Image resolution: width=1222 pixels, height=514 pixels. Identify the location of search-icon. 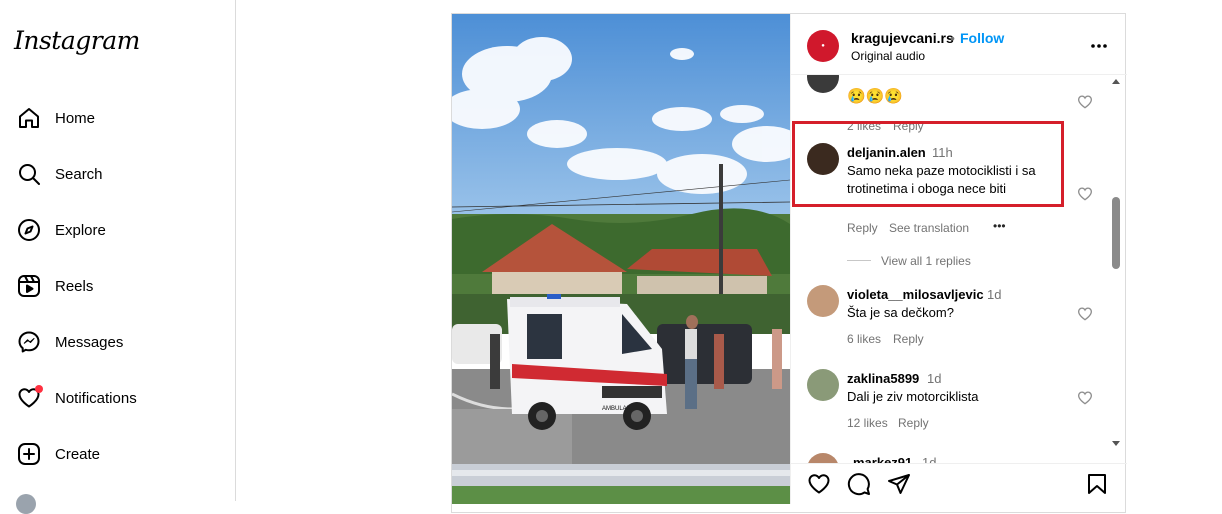
(29, 174).